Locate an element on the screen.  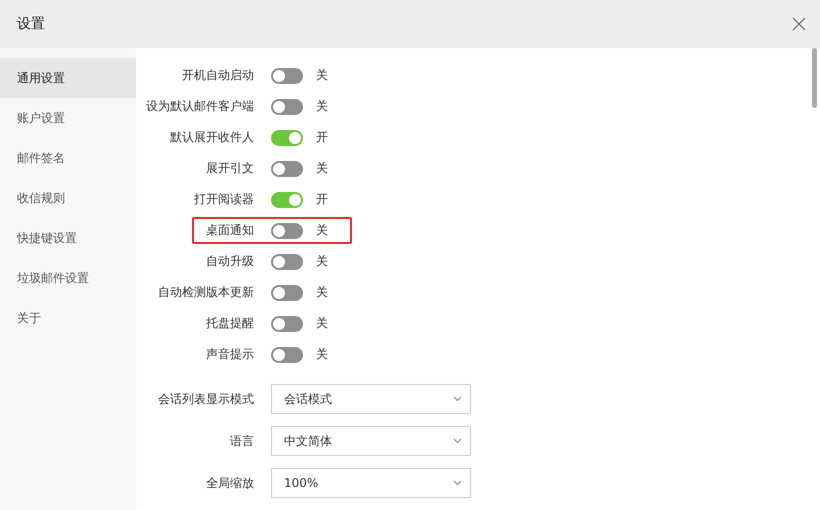
sidebar-item: 通用设置 is located at coordinates (68, 78).